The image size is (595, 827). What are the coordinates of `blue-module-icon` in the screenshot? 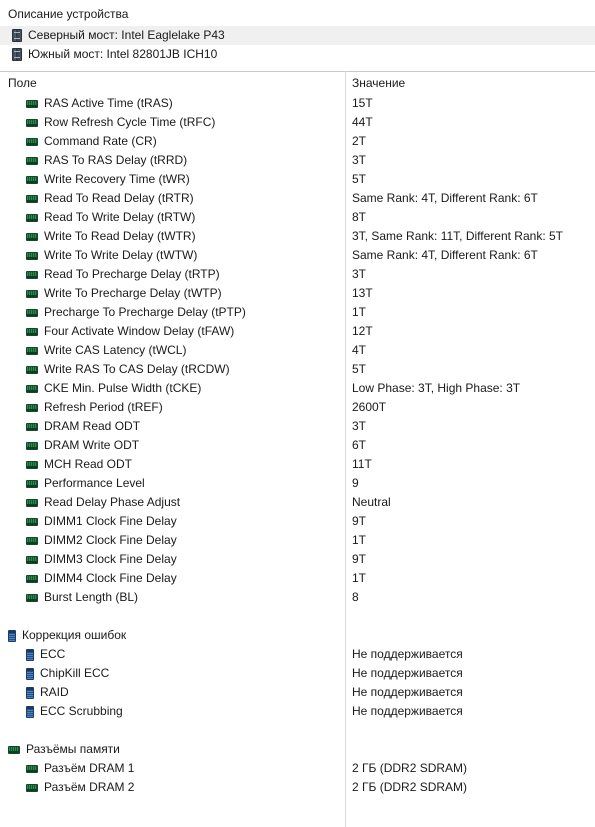 It's located at (30, 654).